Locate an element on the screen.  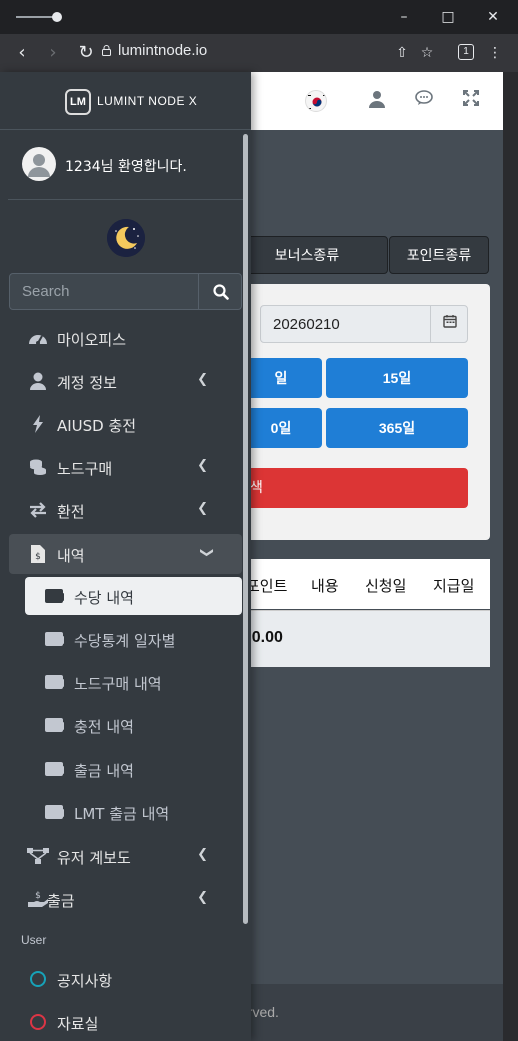
table-header: 포인트 내용 신청일 지급일 is located at coordinates (365, 584).